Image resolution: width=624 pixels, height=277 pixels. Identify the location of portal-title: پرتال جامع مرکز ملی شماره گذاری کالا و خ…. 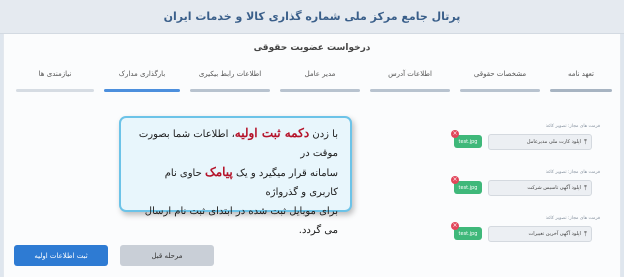
(312, 16).